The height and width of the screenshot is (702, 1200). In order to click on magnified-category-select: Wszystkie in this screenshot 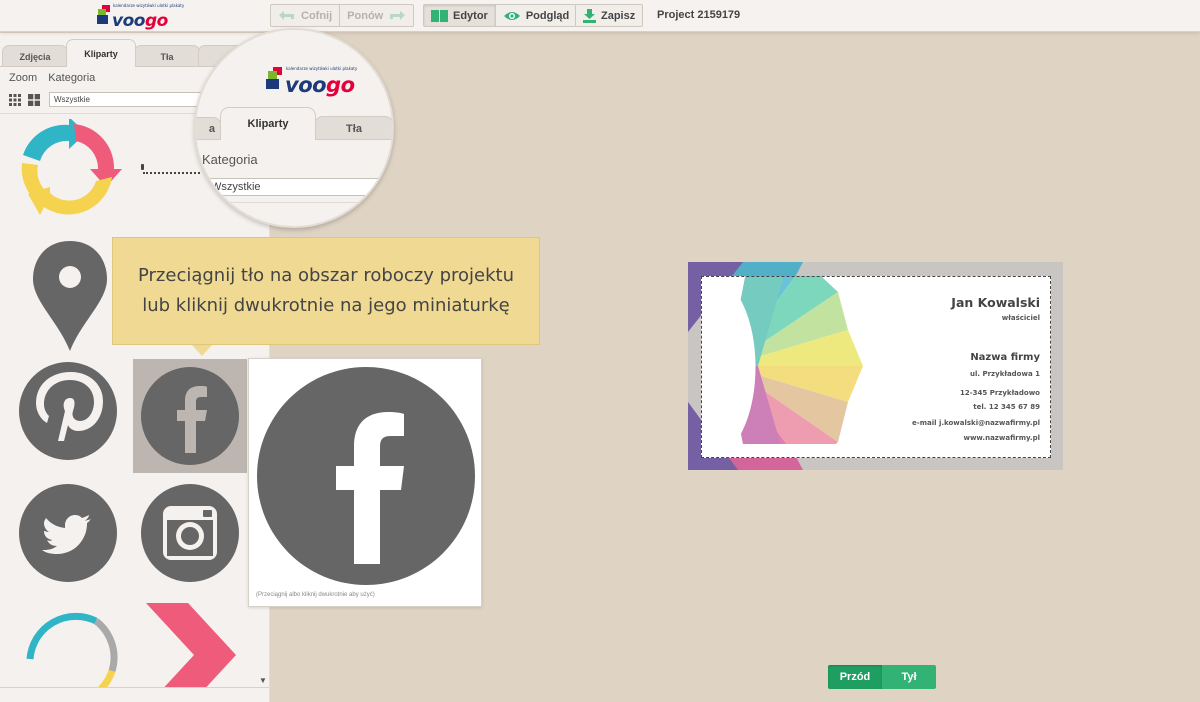, I will do `click(298, 187)`.